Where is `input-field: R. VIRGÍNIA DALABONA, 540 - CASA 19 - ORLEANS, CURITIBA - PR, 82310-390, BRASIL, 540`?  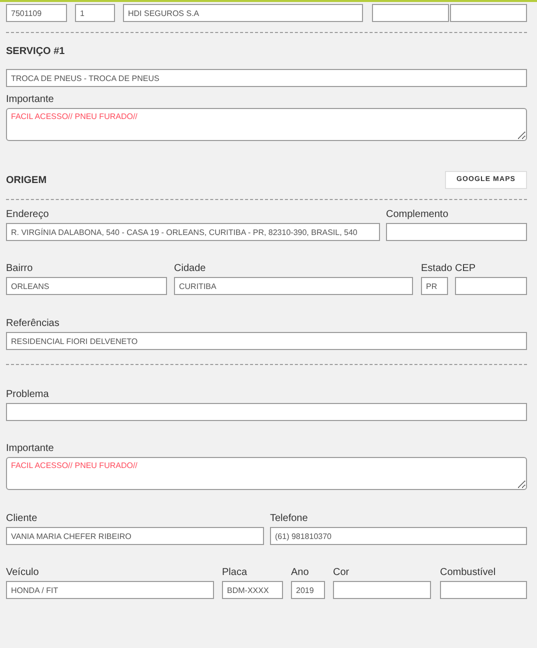
input-field: R. VIRGÍNIA DALABONA, 540 - CASA 19 - ORLEANS, CURITIBA - PR, 82310-390, BRASIL, 540 is located at coordinates (193, 232).